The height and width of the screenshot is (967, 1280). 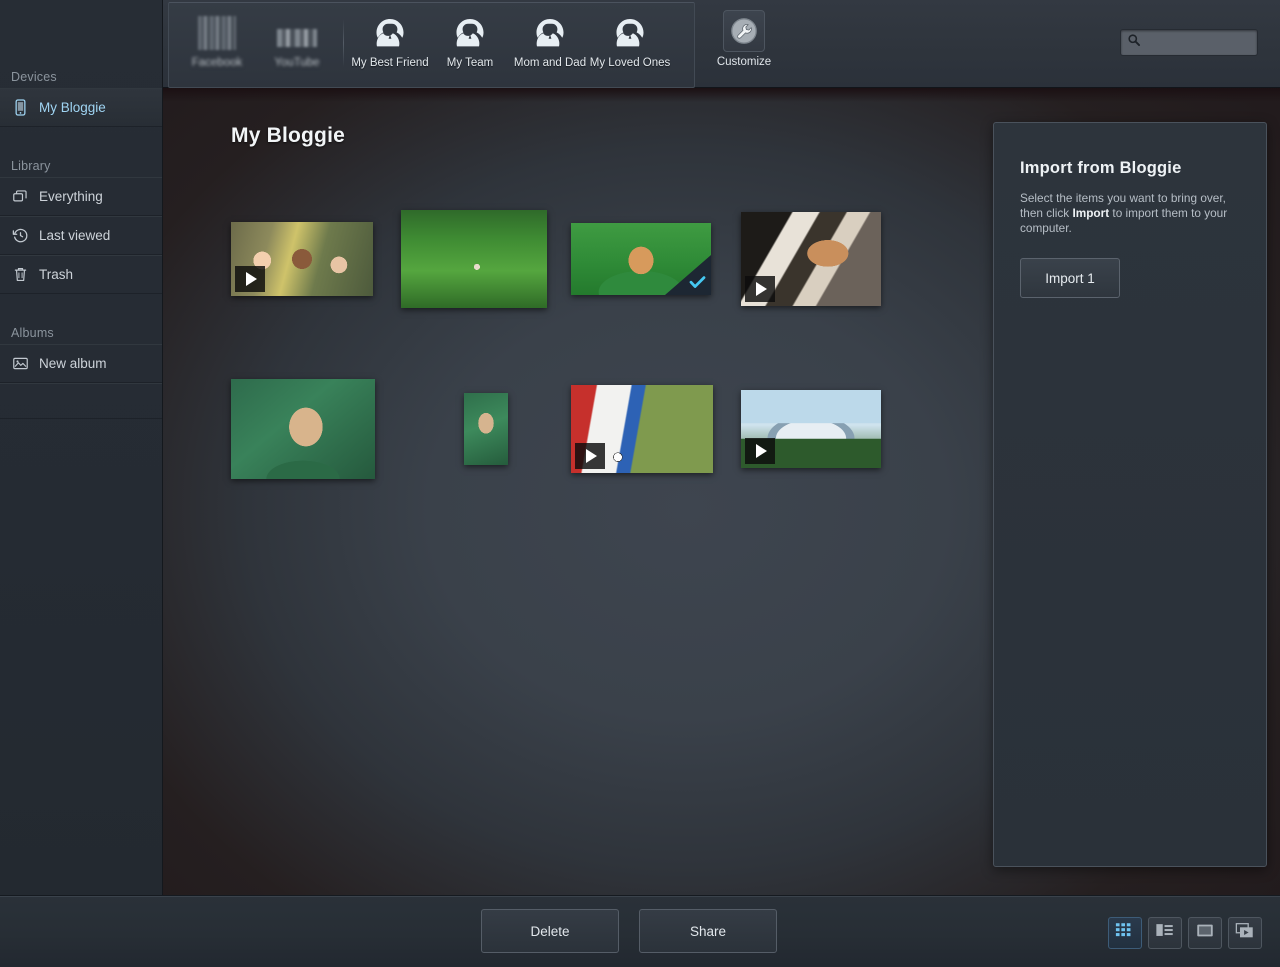 What do you see at coordinates (72, 107) in the screenshot?
I see `sidebar-item-label: My Bloggie` at bounding box center [72, 107].